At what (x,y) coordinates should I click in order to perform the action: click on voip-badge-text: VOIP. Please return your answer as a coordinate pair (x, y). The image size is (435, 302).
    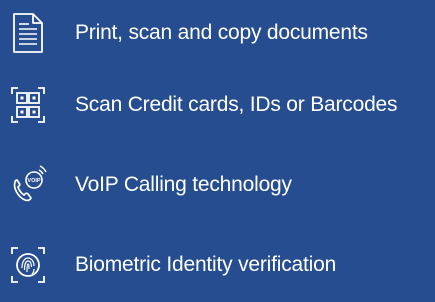
    Looking at the image, I should click on (33, 181).